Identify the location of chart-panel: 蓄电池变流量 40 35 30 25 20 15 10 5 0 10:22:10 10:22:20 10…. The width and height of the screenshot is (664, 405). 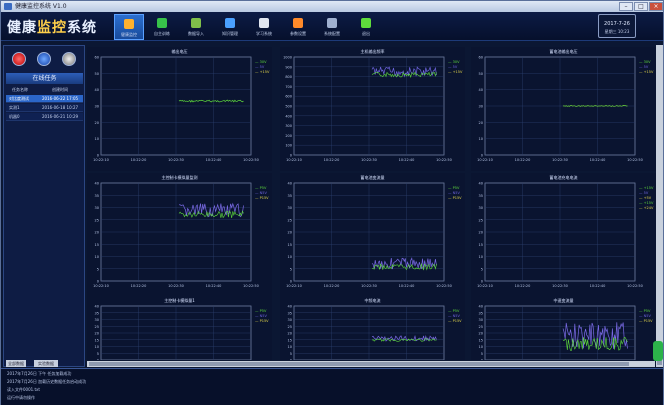
(372, 235).